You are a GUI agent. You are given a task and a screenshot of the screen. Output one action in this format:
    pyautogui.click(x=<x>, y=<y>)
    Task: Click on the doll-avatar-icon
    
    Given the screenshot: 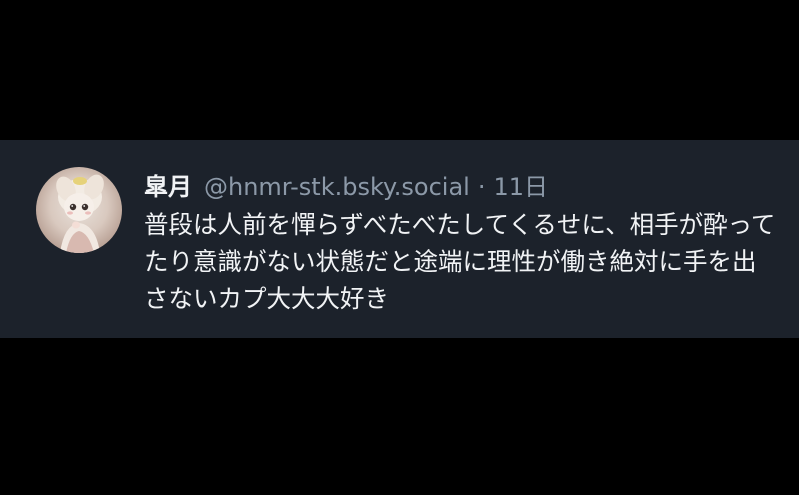 What is the action you would take?
    pyautogui.click(x=80, y=213)
    